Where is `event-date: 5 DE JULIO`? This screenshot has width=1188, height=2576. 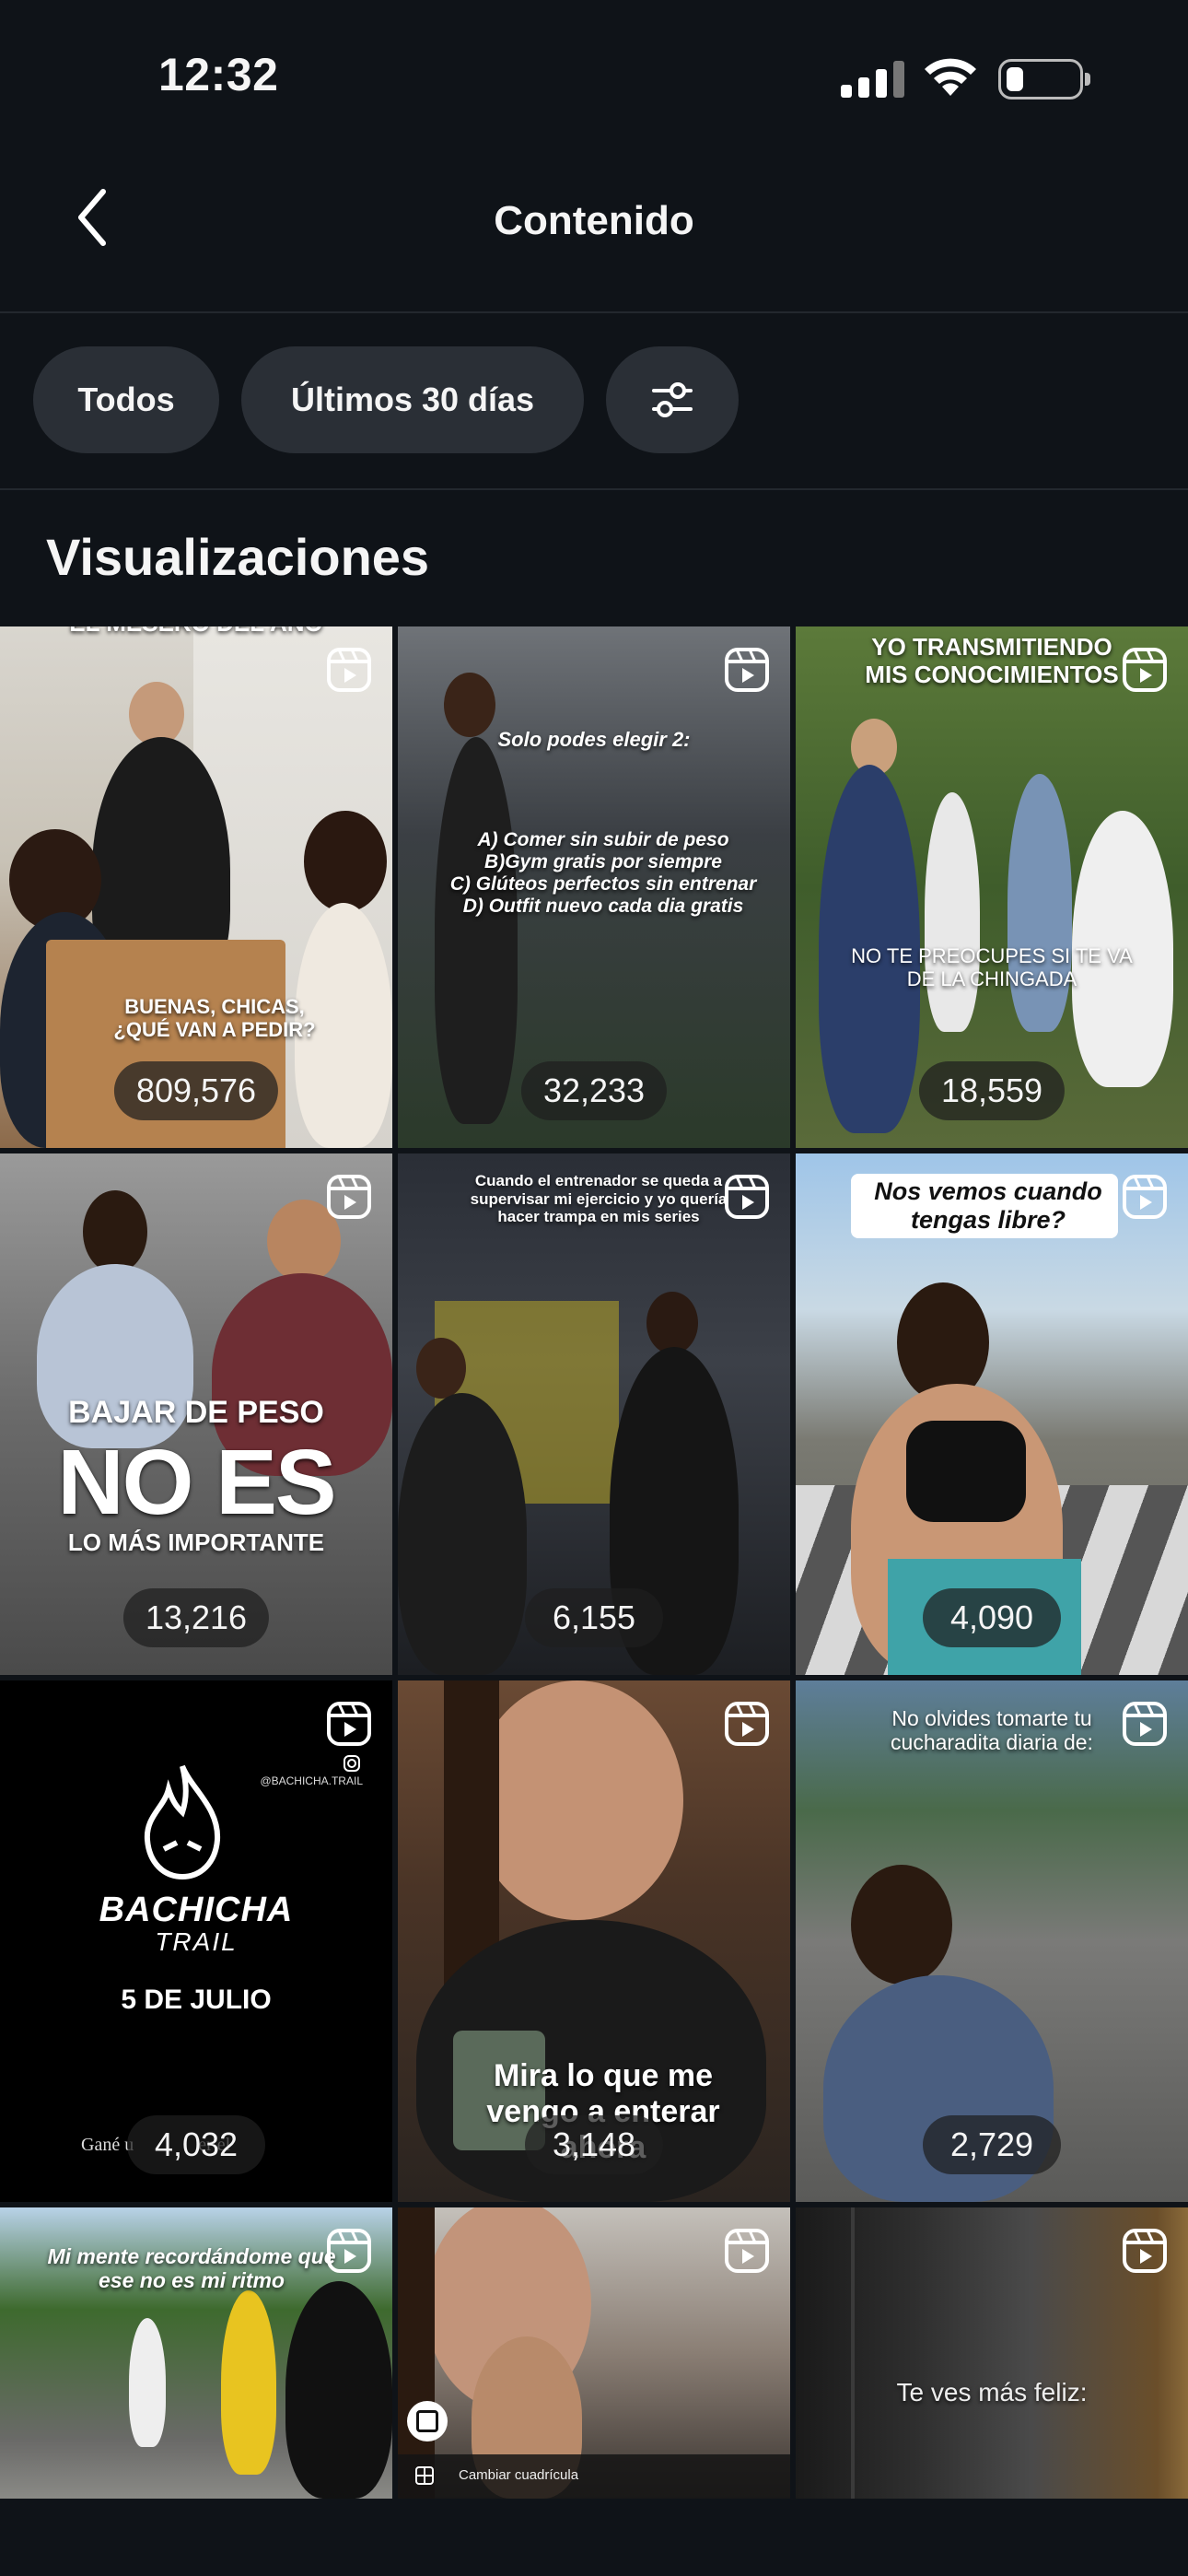
event-date: 5 DE JULIO is located at coordinates (196, 2000).